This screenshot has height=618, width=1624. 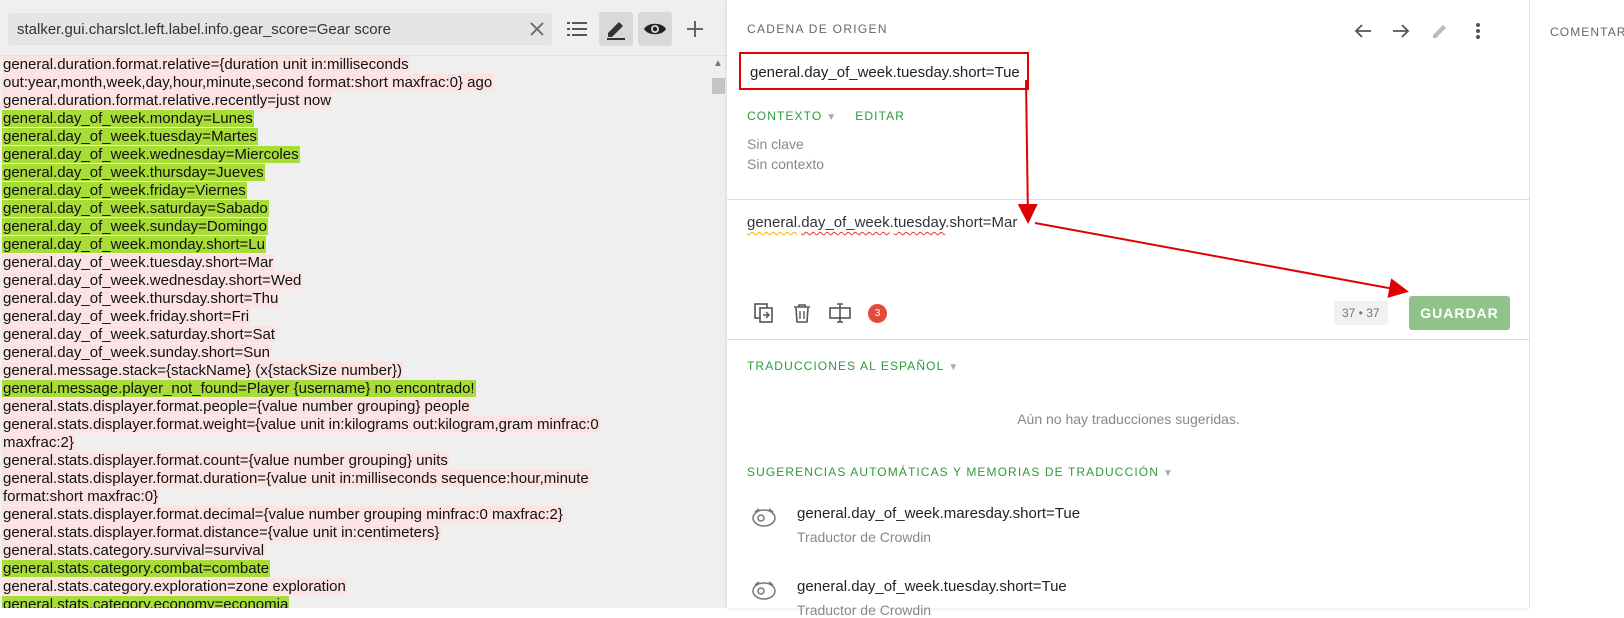 What do you see at coordinates (355, 245) in the screenshot?
I see `source-line: general.day_of_week.monday.short=Lu` at bounding box center [355, 245].